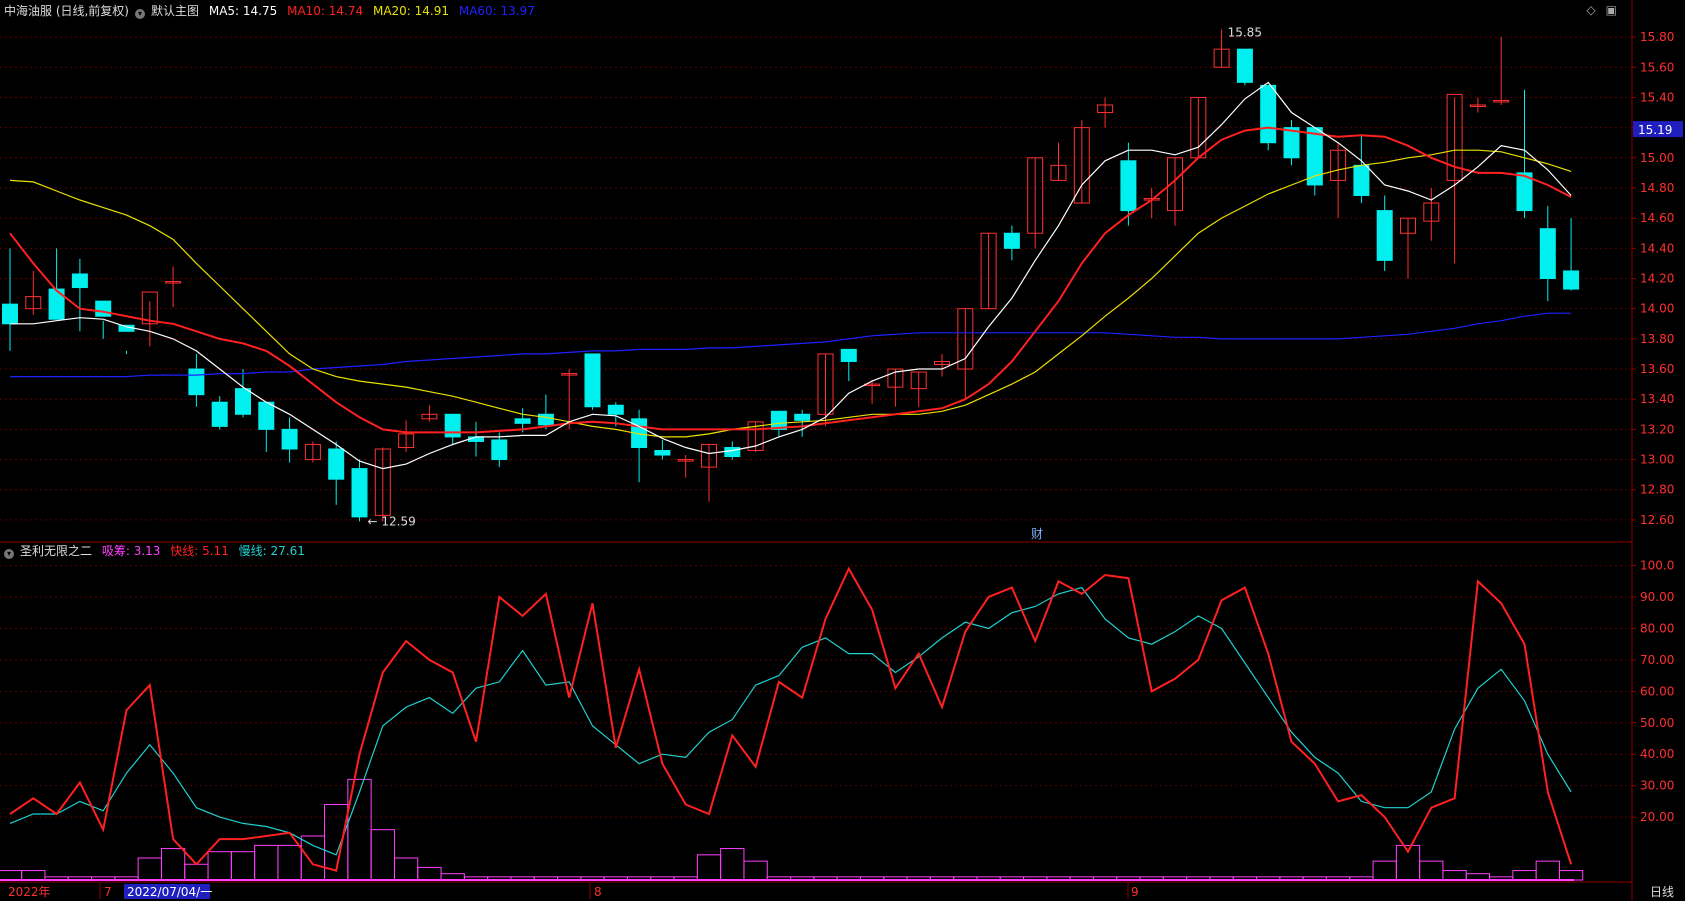 This screenshot has height=901, width=1685. I want to click on max-price-marker: 15.85, so click(1245, 33).